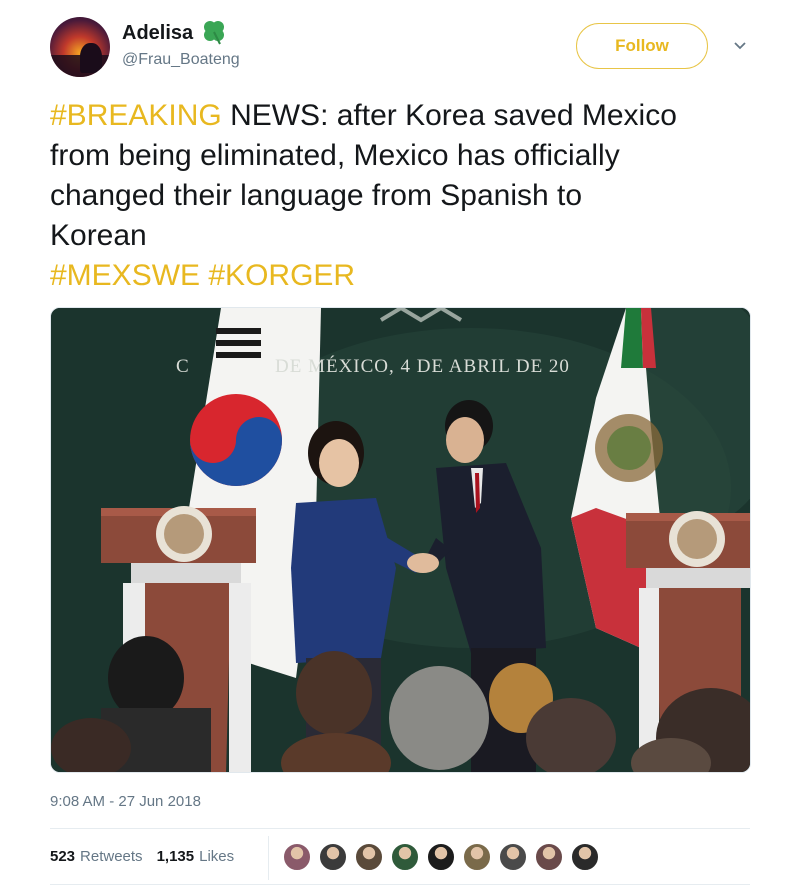 This screenshot has height=890, width=800. I want to click on stats-separator, so click(268, 858).